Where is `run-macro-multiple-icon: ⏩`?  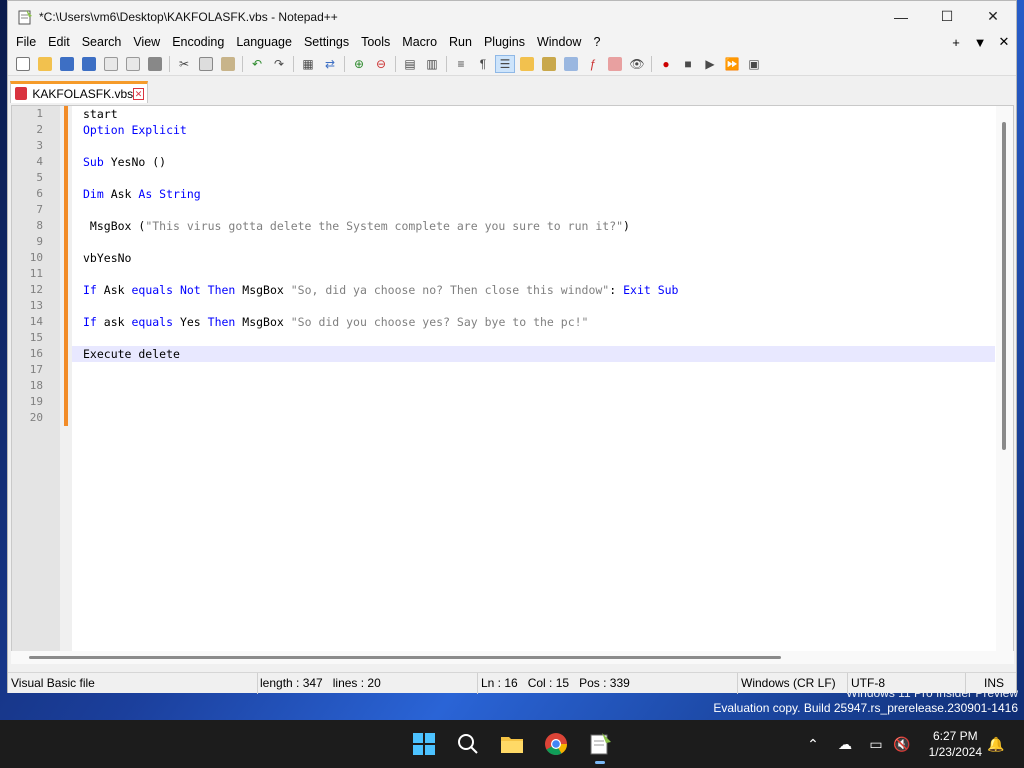
run-macro-multiple-icon: ⏩ is located at coordinates (732, 64).